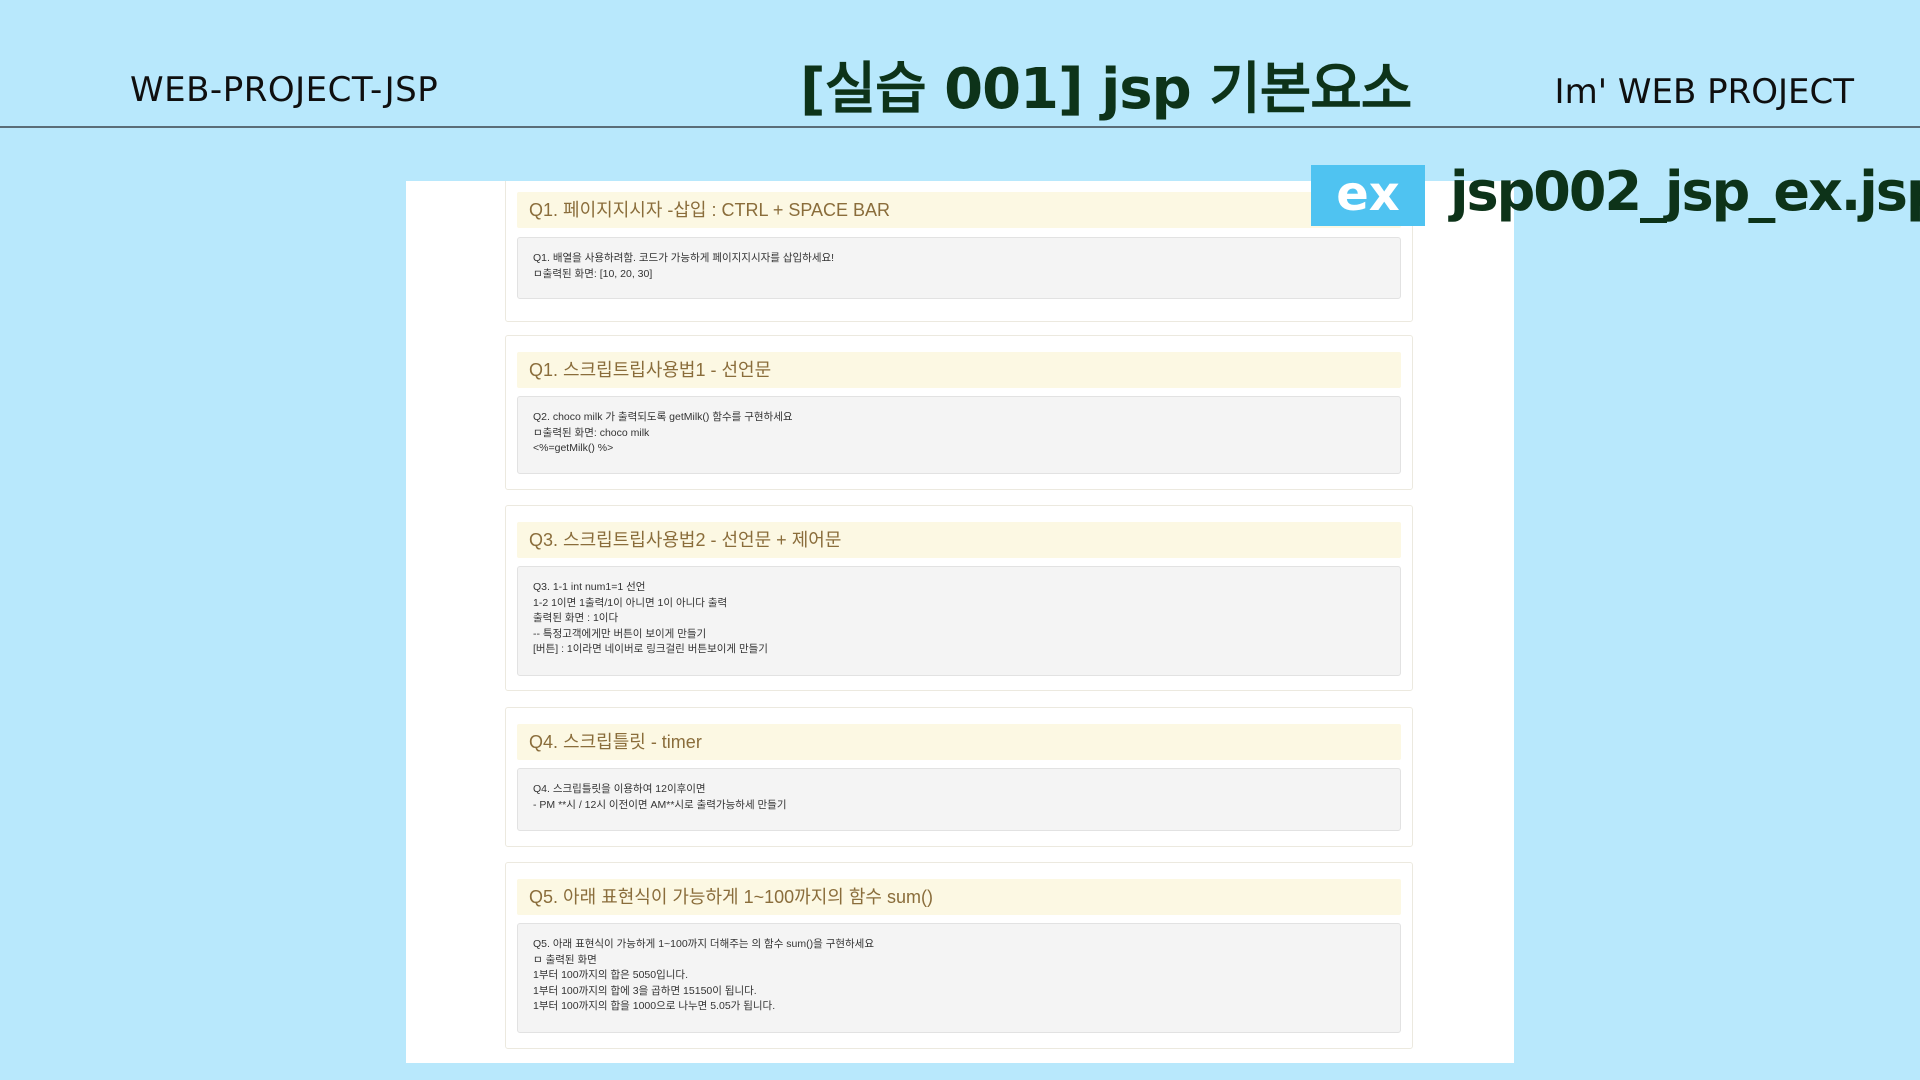  Describe the element at coordinates (1704, 92) in the screenshot. I see `brand-title: Im' WEB PROJECT` at that location.